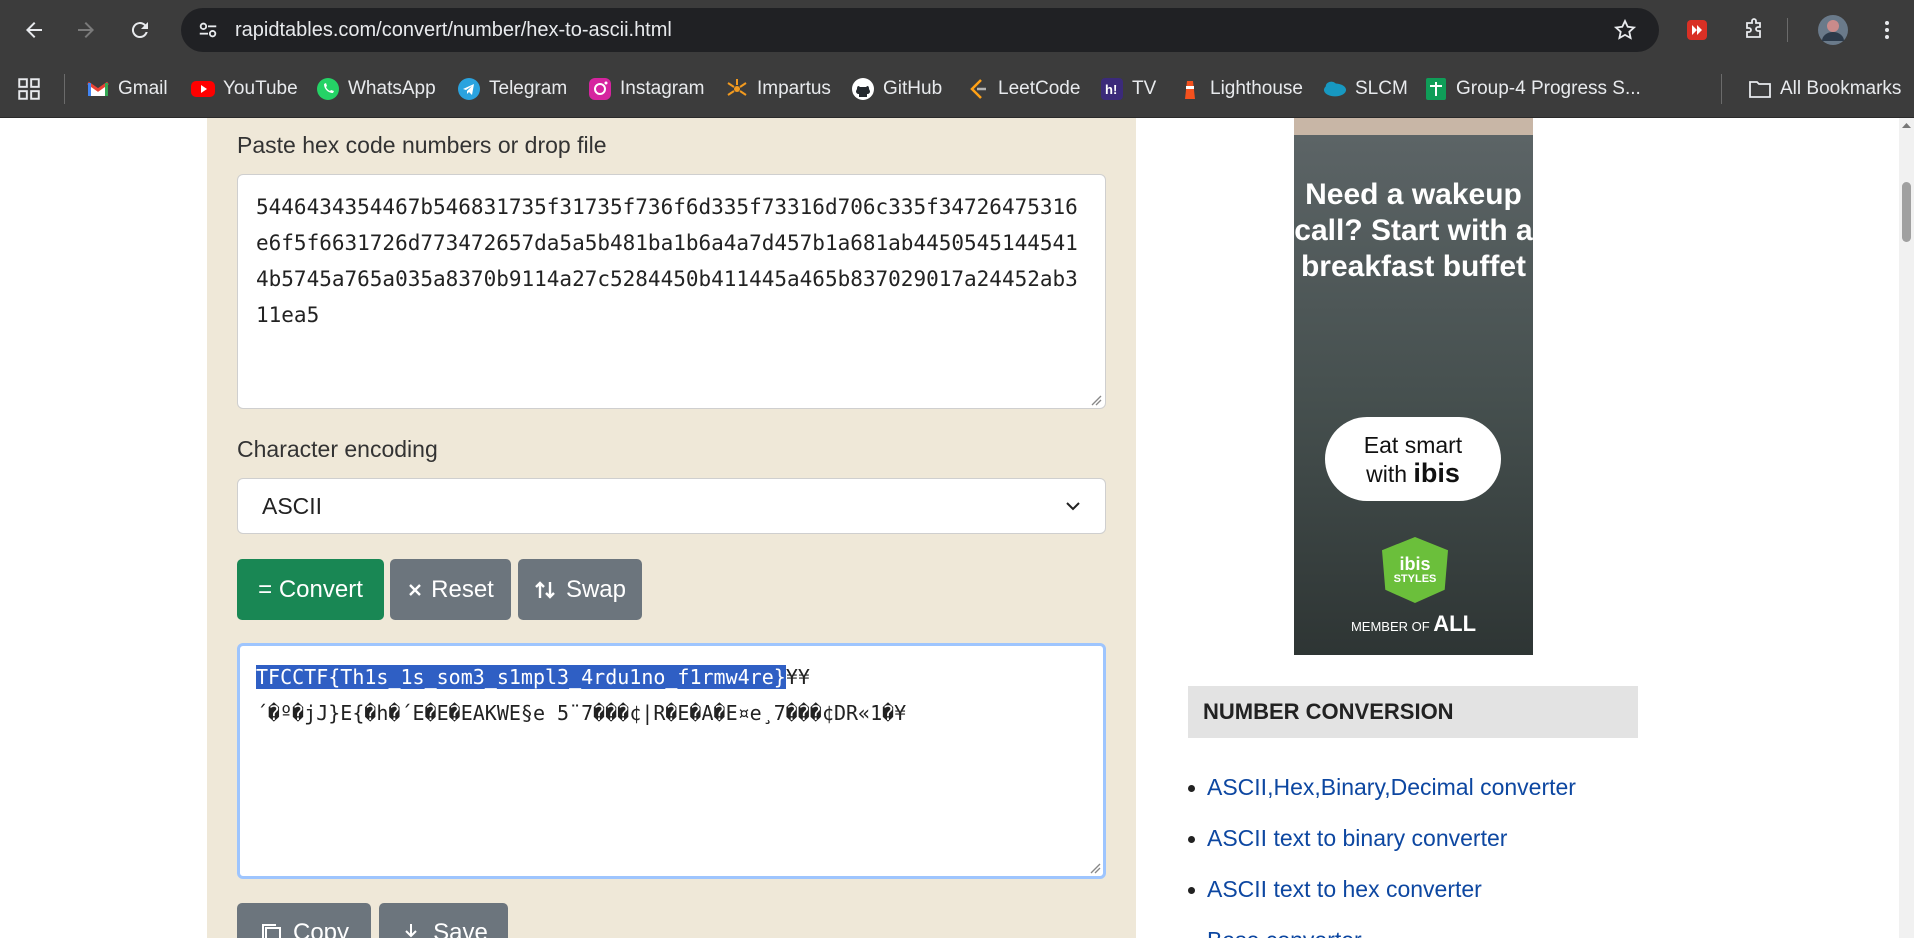 Image resolution: width=1914 pixels, height=938 pixels. I want to click on reset-button: Reset, so click(450, 589).